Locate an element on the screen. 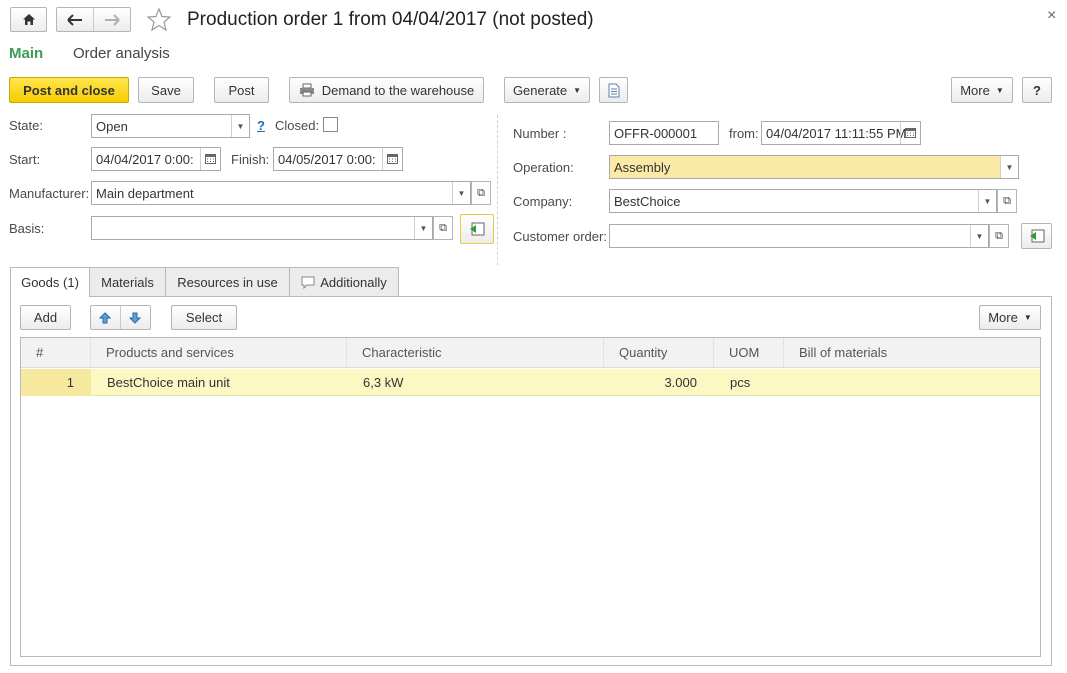 This screenshot has width=1067, height=673. company-label: Company: is located at coordinates (543, 201).